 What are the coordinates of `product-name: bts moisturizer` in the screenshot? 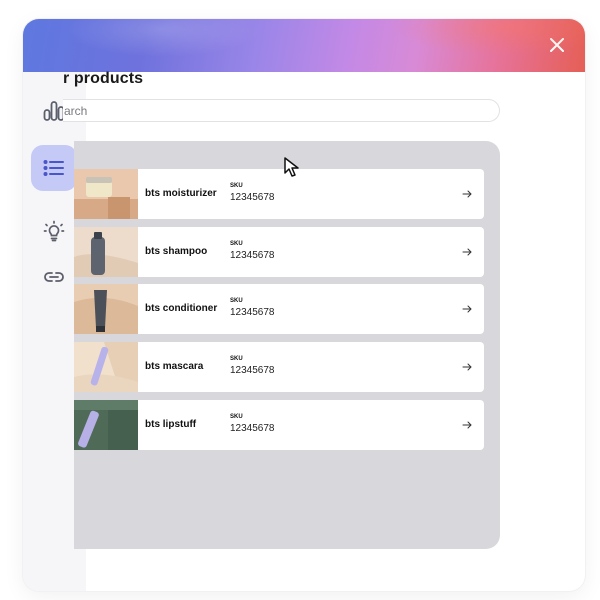 It's located at (181, 193).